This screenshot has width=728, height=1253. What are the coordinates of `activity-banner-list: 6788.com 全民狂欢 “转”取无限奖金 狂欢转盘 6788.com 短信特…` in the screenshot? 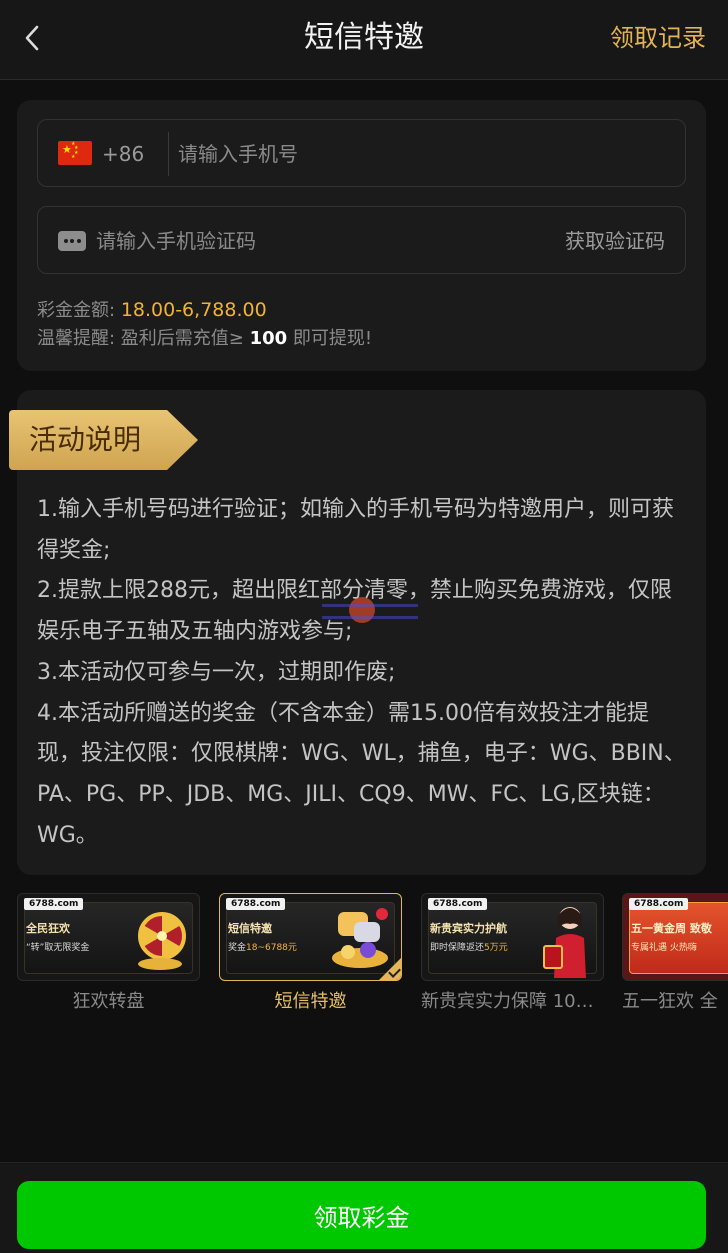 It's located at (364, 958).